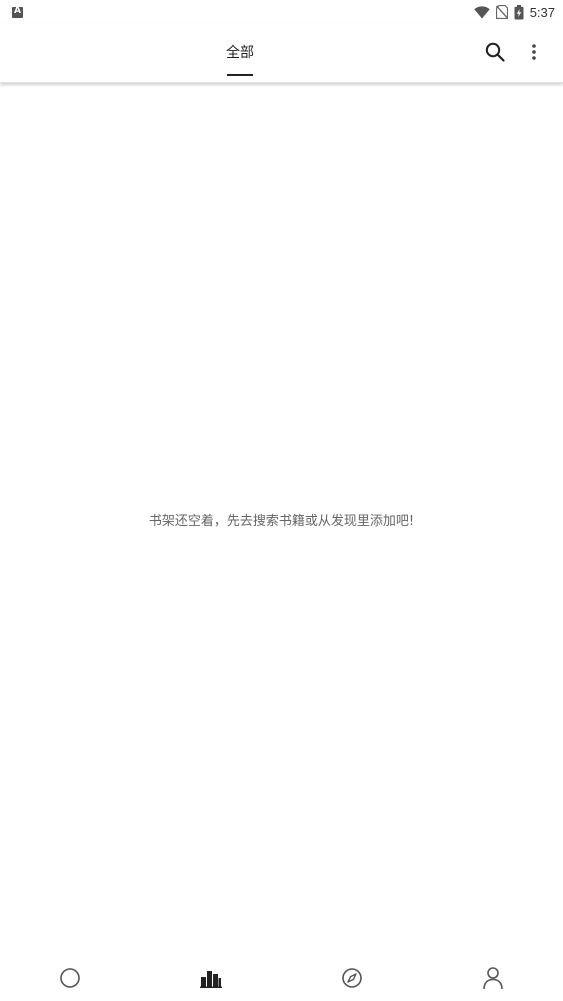 This screenshot has width=563, height=1001. Describe the element at coordinates (501, 12) in the screenshot. I see `no-sim-icon` at that location.